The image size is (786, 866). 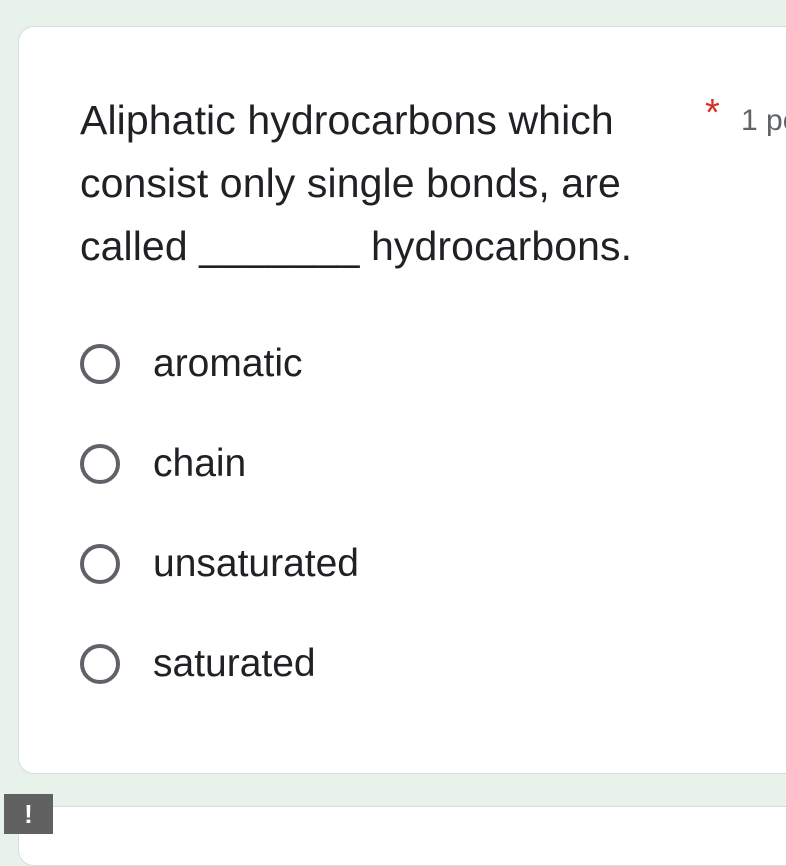 I want to click on alert-icon-glyph: !, so click(x=28, y=813).